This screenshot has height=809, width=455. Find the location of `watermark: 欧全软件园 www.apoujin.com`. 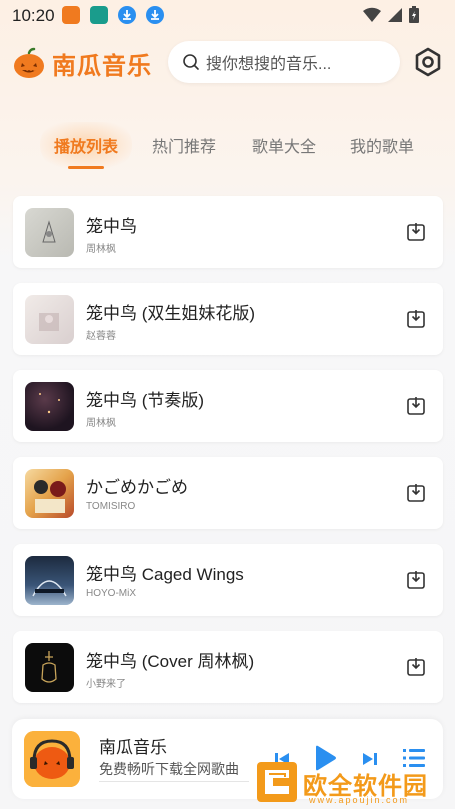

watermark: 欧全软件园 www.apoujin.com is located at coordinates (355, 784).